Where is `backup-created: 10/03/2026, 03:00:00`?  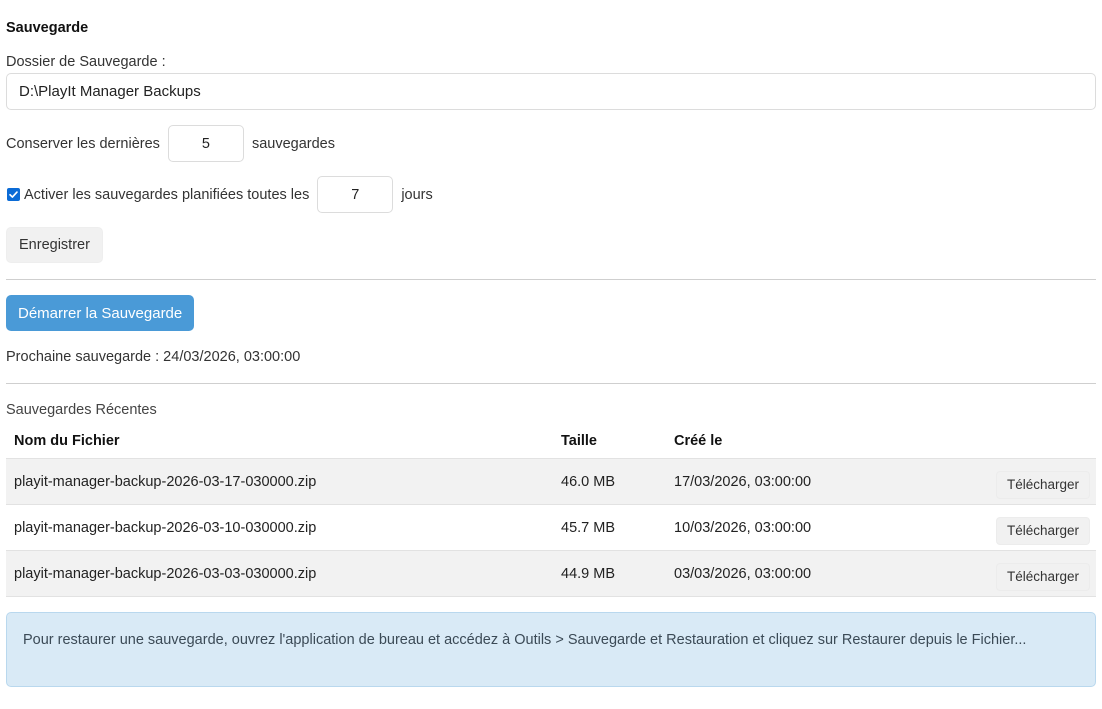 backup-created: 10/03/2026, 03:00:00 is located at coordinates (824, 527).